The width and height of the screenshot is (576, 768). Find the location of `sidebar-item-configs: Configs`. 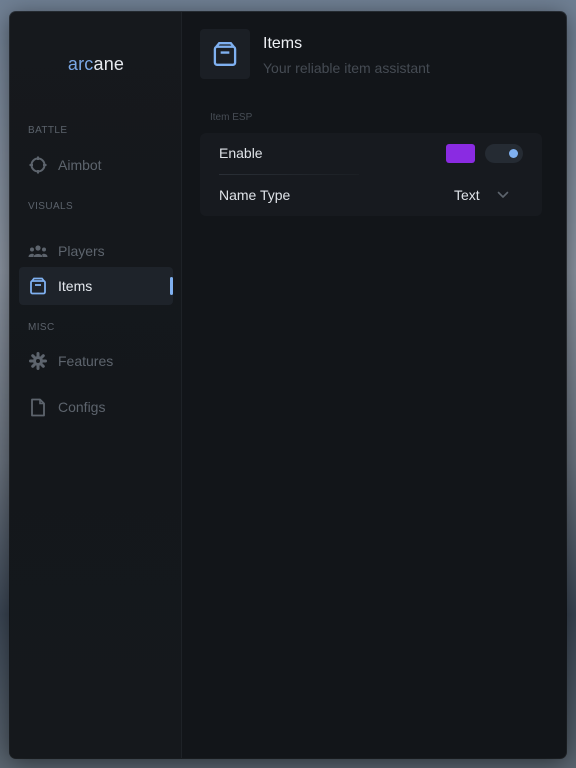

sidebar-item-configs: Configs is located at coordinates (96, 407).